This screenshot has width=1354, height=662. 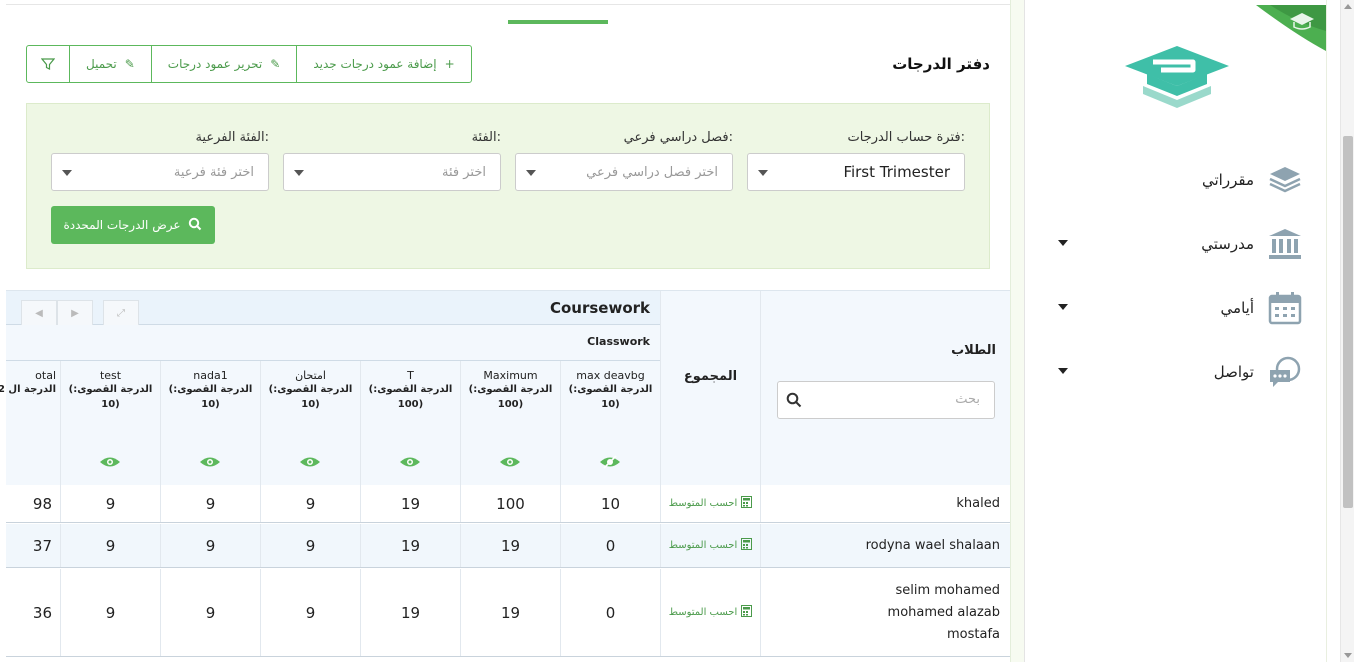 I want to click on add-column-button: إضافة عمود درجات جديد +, so click(x=383, y=64).